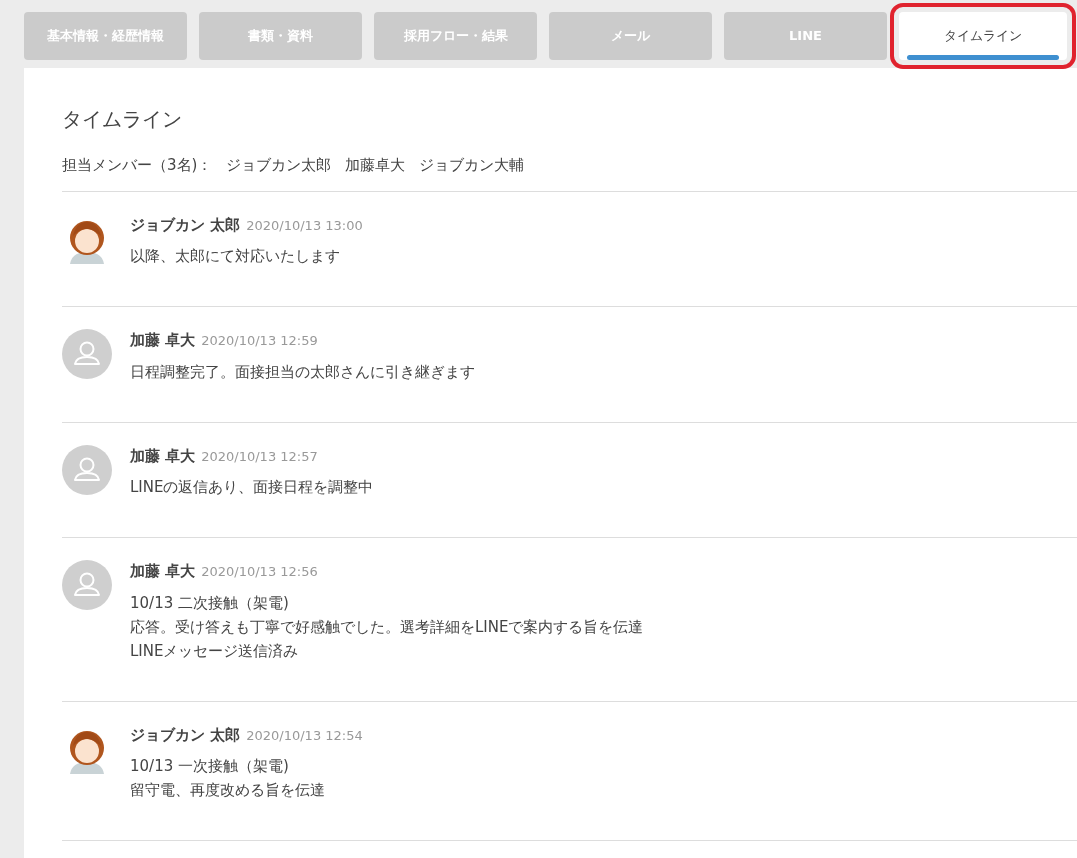 Image resolution: width=1077 pixels, height=858 pixels. Describe the element at coordinates (472, 165) in the screenshot. I see `member-name: ジョブカン大輔` at that location.